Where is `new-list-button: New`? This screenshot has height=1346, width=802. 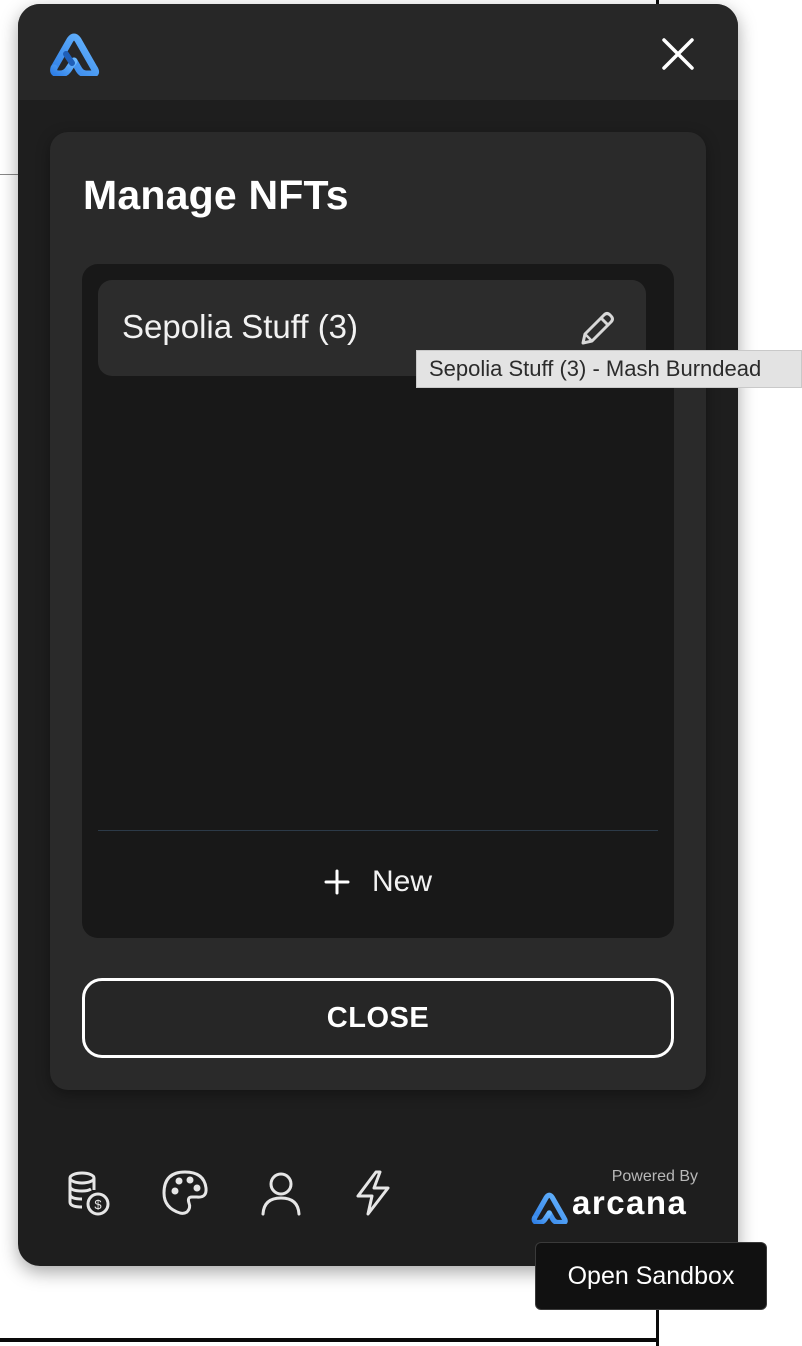
new-list-button: New is located at coordinates (378, 882).